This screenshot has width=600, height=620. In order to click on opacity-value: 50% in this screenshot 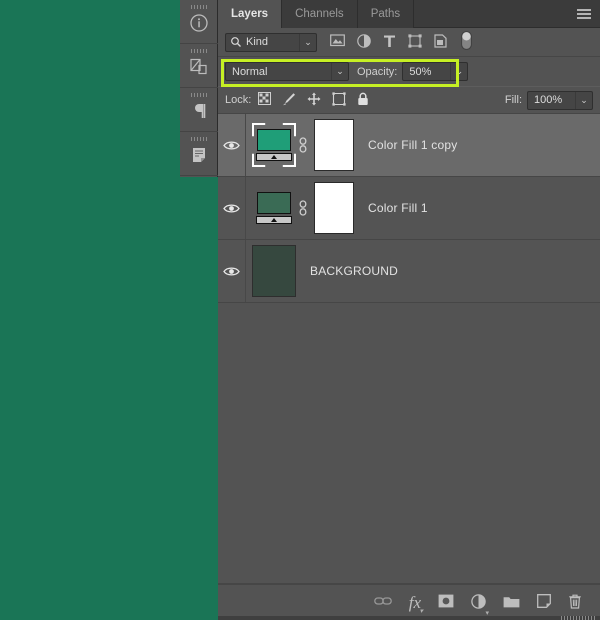, I will do `click(420, 71)`.